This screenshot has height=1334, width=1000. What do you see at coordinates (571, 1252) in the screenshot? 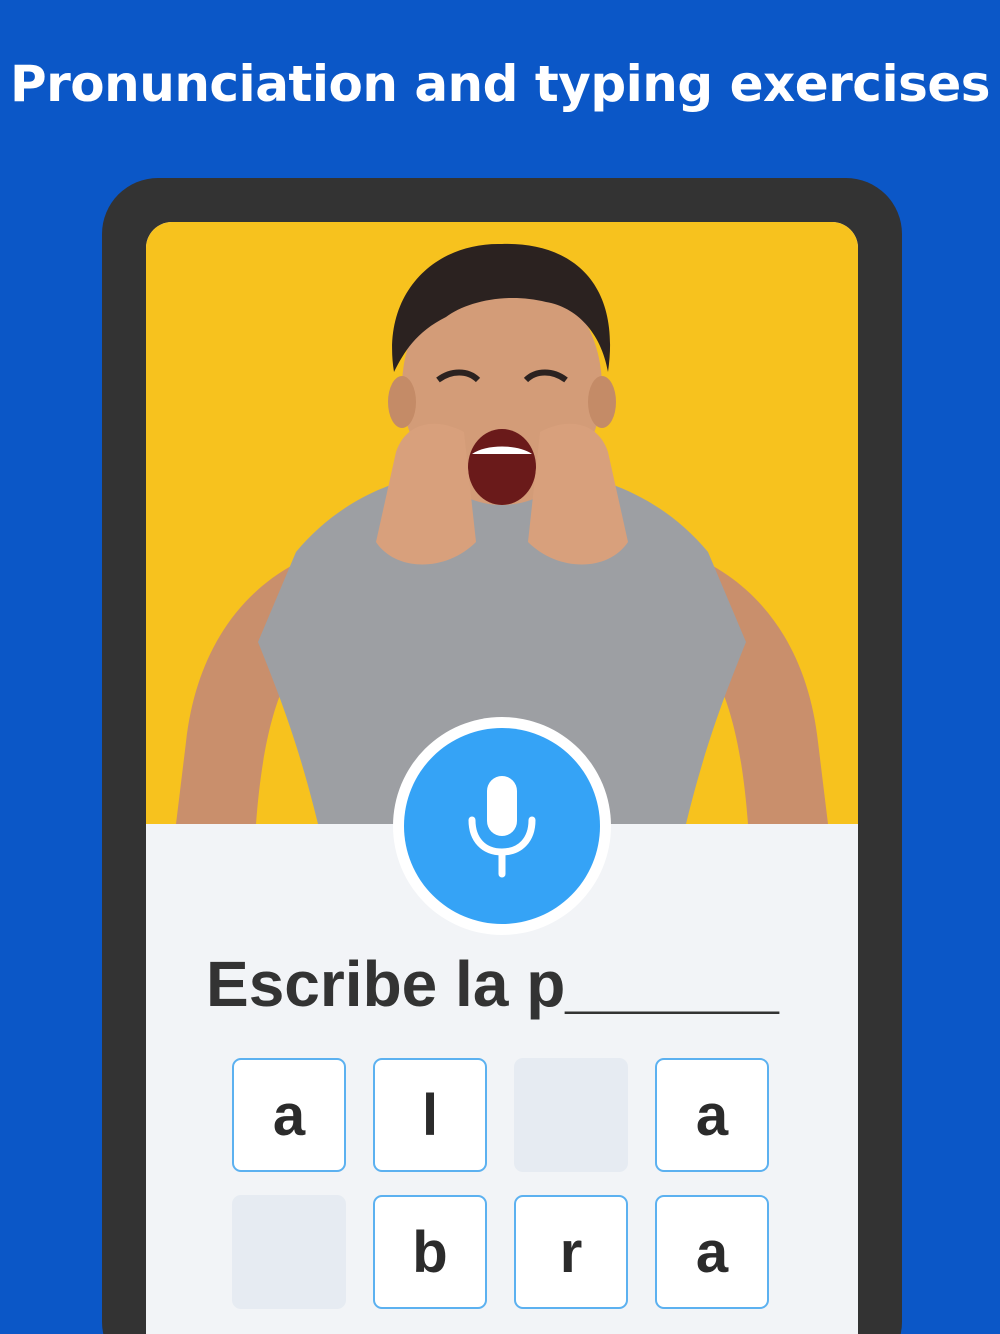
I see `letter-tile: r` at bounding box center [571, 1252].